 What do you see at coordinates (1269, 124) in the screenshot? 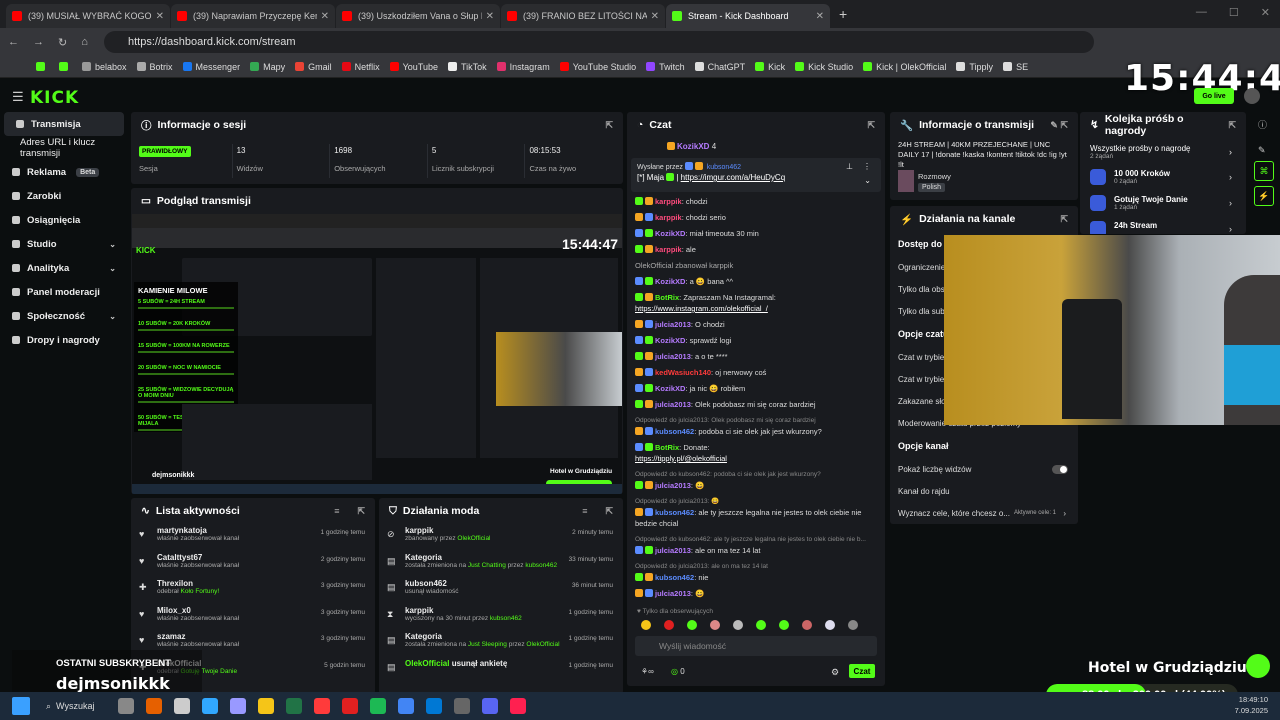
I see `info-icon: ⓘ` at bounding box center [1269, 124].